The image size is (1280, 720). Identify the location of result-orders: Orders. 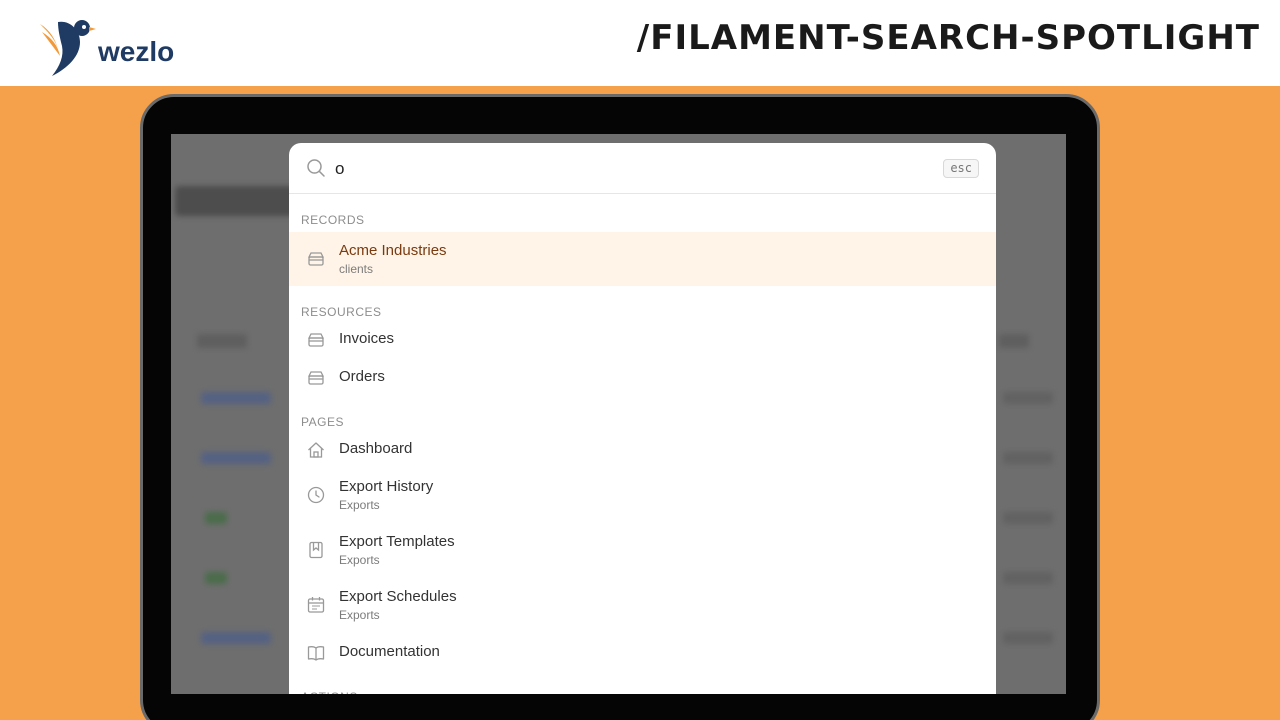
(642, 377).